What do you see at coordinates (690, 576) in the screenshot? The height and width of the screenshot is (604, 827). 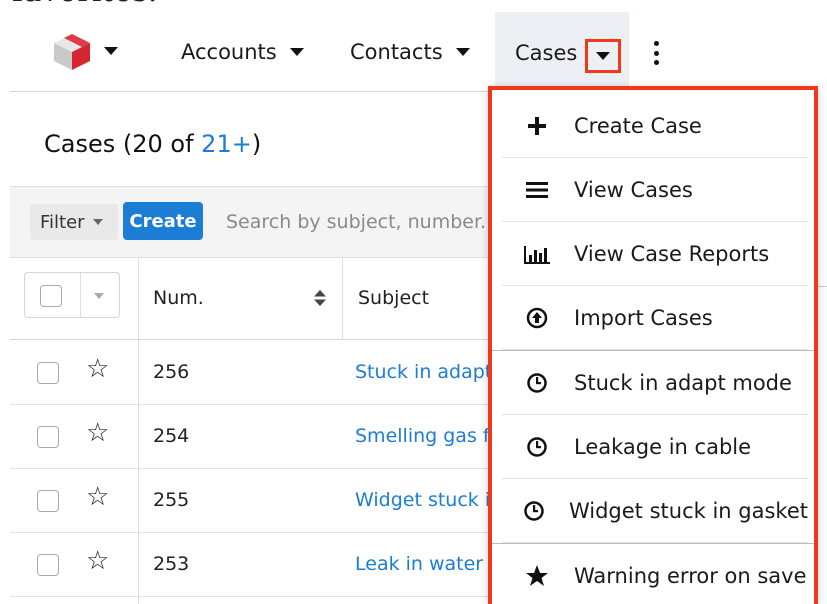 I see `menu-item-label: Warning error on save` at bounding box center [690, 576].